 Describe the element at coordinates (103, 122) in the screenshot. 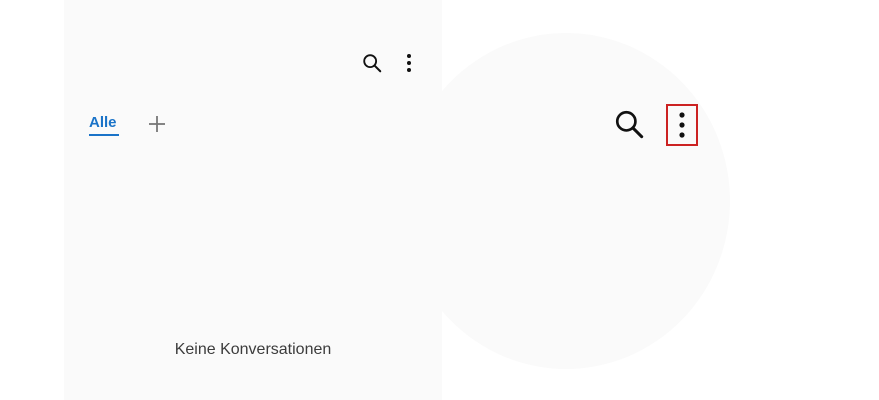

I see `tab-all: Alle` at that location.